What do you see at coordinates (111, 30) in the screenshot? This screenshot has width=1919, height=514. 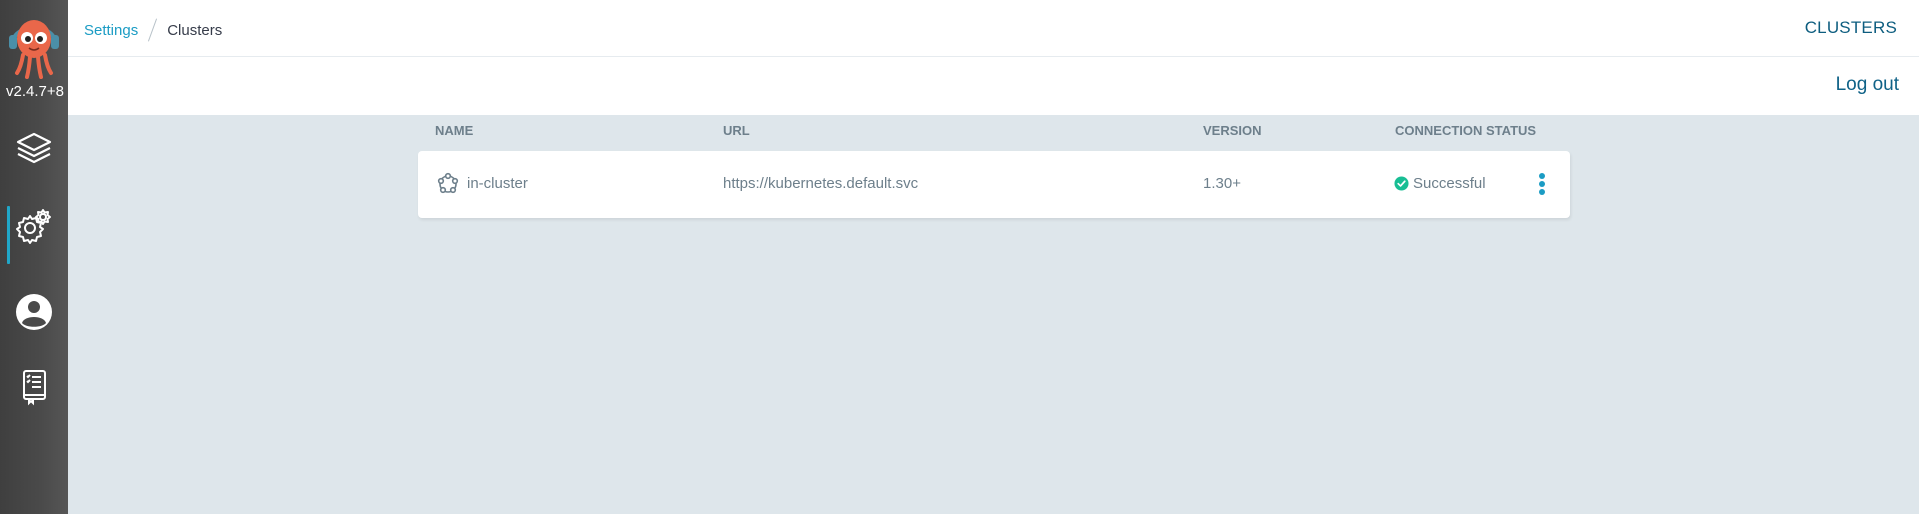 I see `breadcrumb-settings-link: Settings` at bounding box center [111, 30].